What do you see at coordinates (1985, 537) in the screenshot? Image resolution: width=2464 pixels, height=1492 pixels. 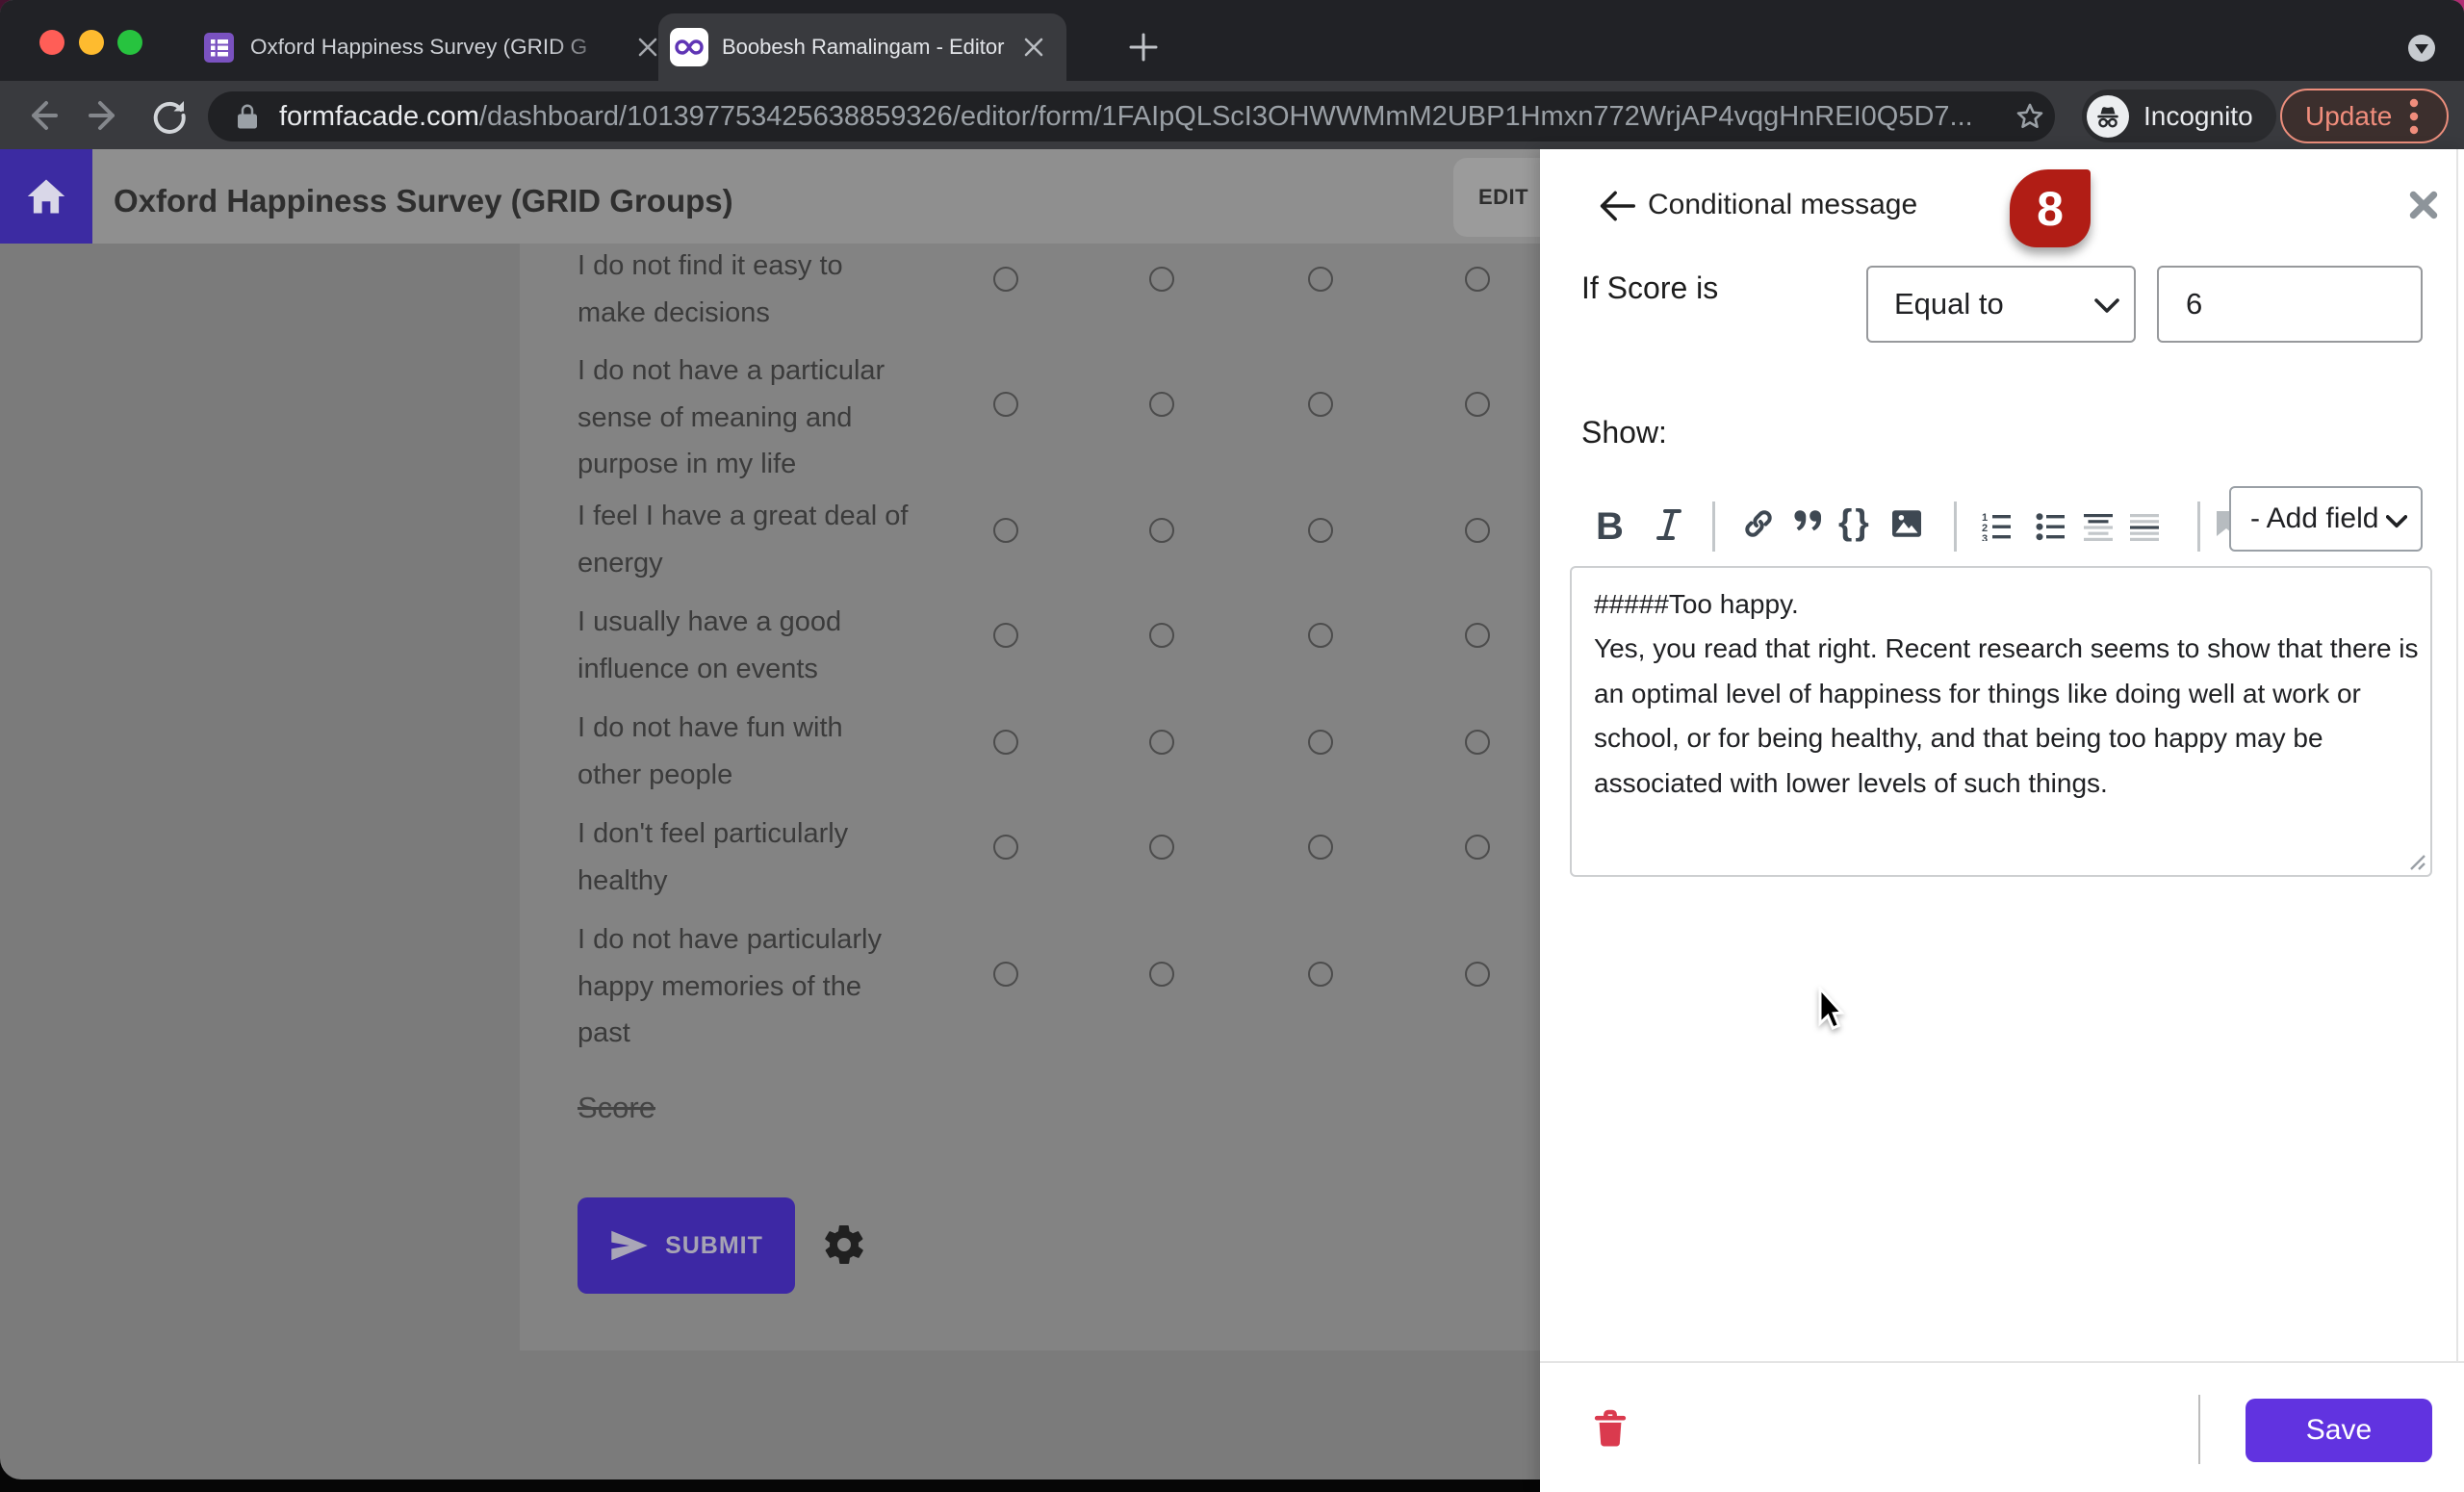 I see `svg-text: 3` at bounding box center [1985, 537].